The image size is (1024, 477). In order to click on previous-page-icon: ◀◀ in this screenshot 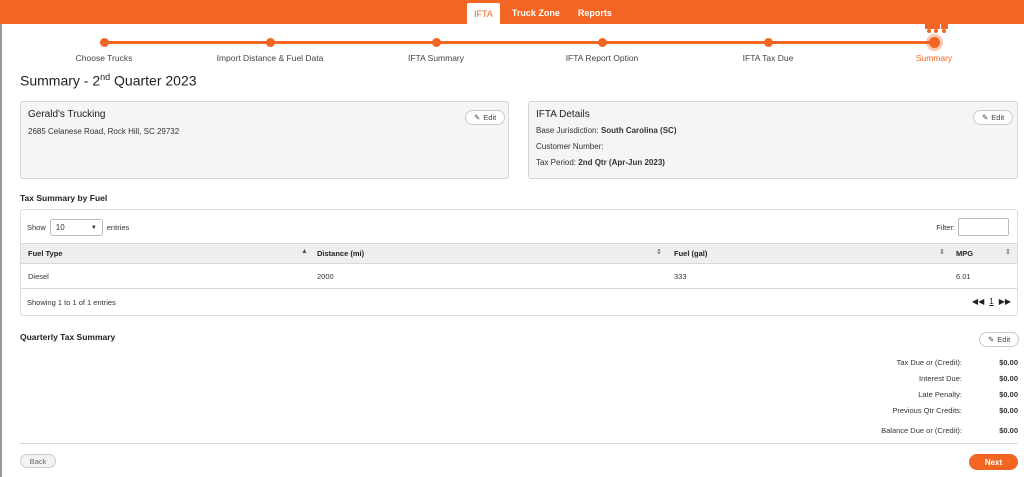, I will do `click(978, 301)`.